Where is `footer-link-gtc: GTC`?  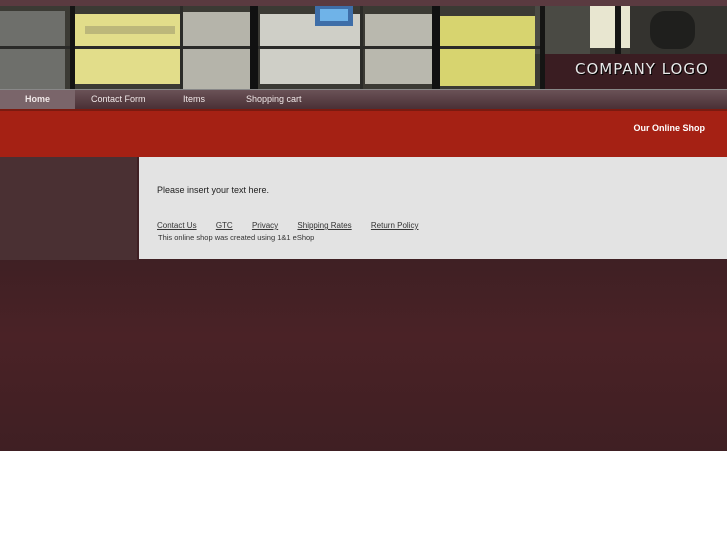 footer-link-gtc: GTC is located at coordinates (224, 225).